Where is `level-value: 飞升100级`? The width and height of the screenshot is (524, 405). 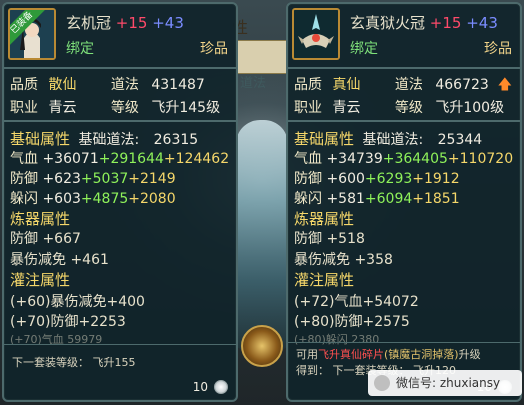 level-value: 飞升100级 is located at coordinates (470, 108).